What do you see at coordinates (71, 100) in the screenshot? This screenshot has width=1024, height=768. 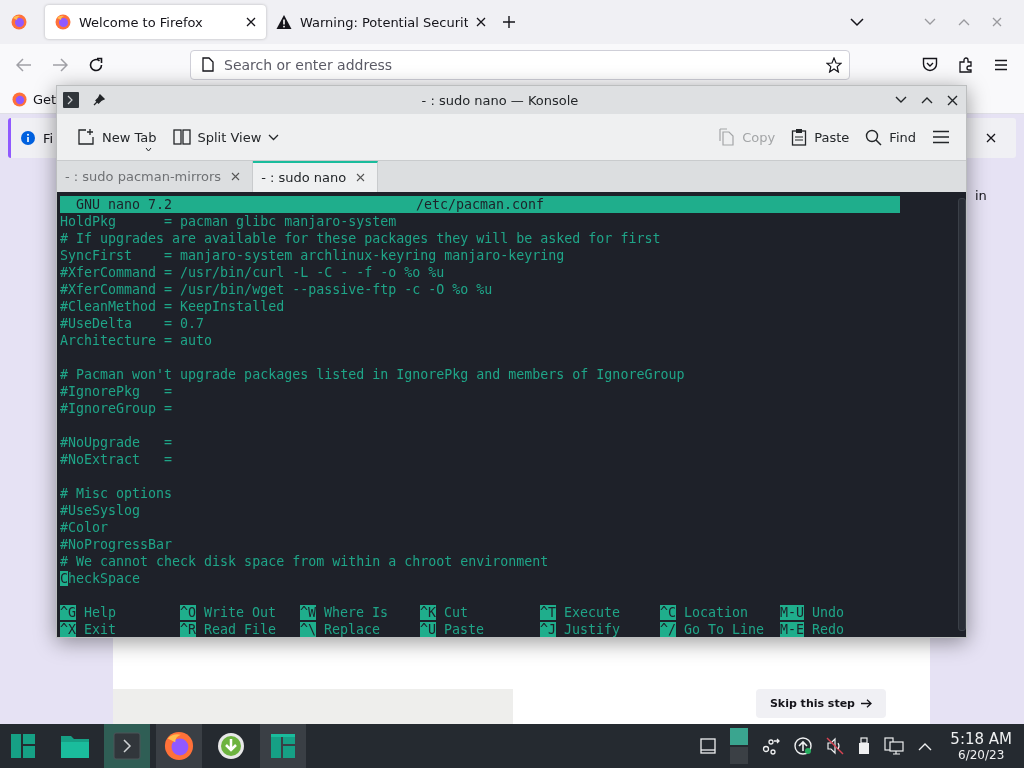 I see `terminal-app-icon` at bounding box center [71, 100].